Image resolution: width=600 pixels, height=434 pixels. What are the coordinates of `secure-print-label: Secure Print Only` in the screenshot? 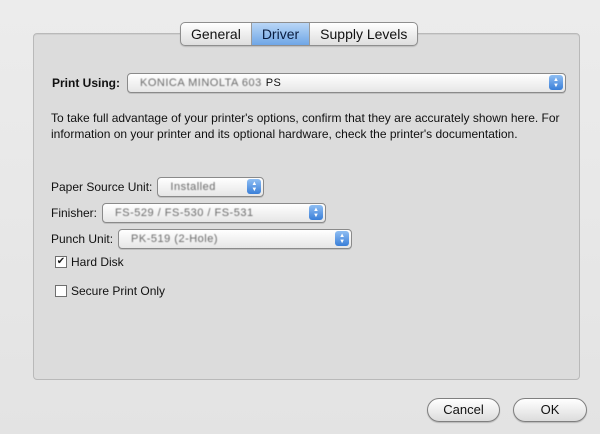 It's located at (118, 291).